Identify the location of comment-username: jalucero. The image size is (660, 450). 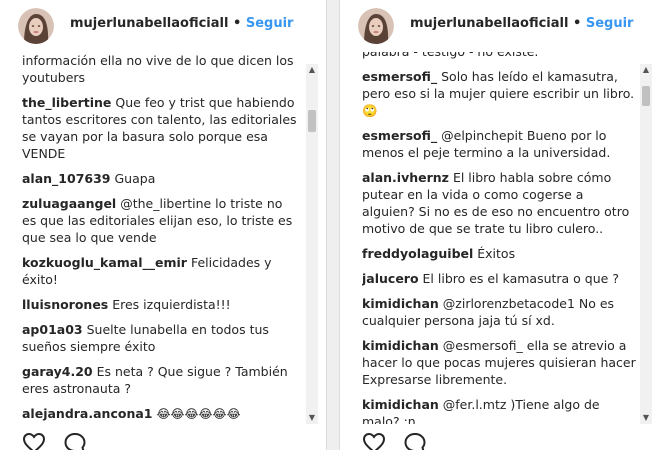
(390, 278).